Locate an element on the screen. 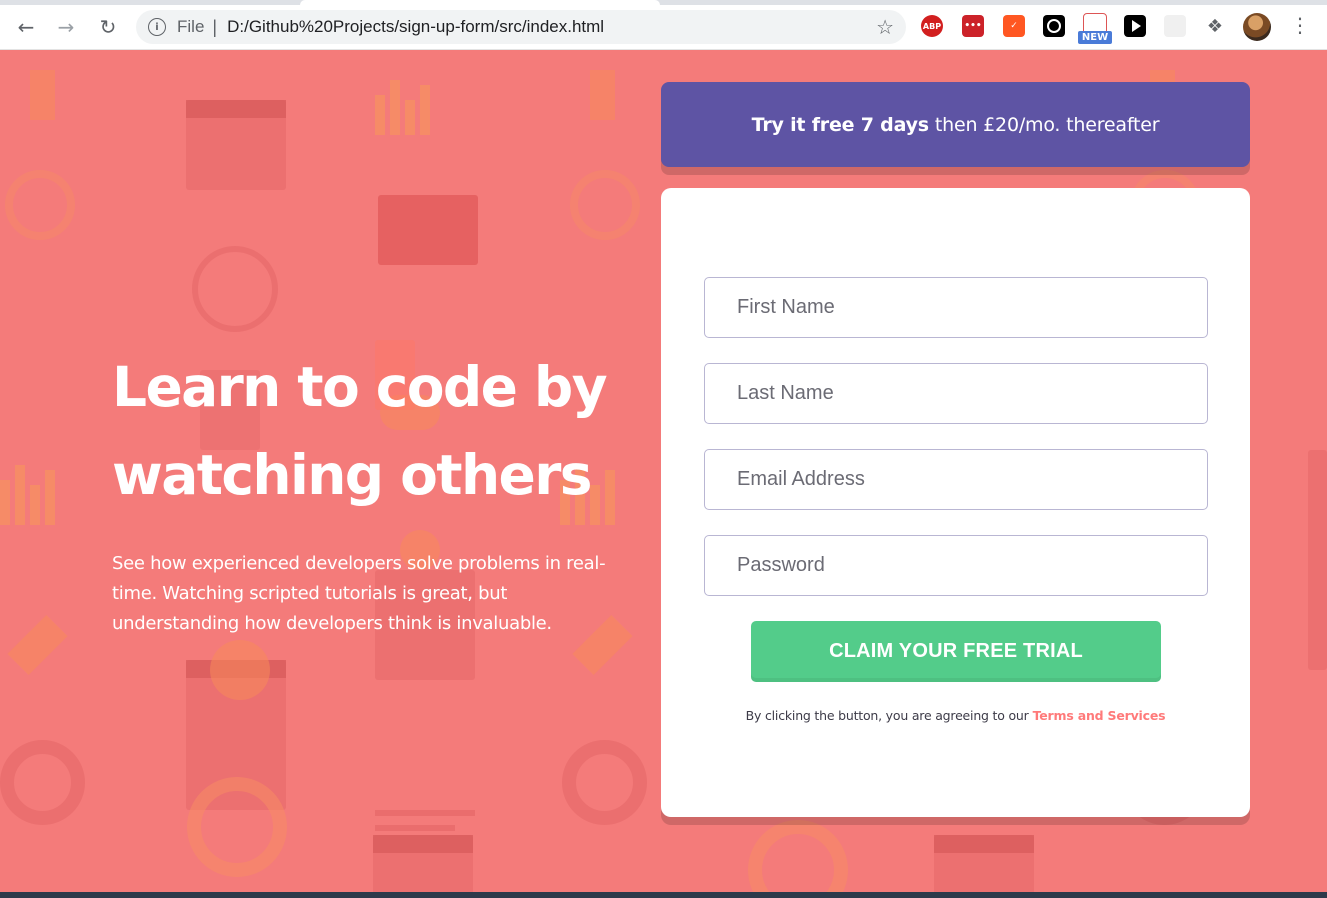  play-extension-icon is located at coordinates (1135, 26).